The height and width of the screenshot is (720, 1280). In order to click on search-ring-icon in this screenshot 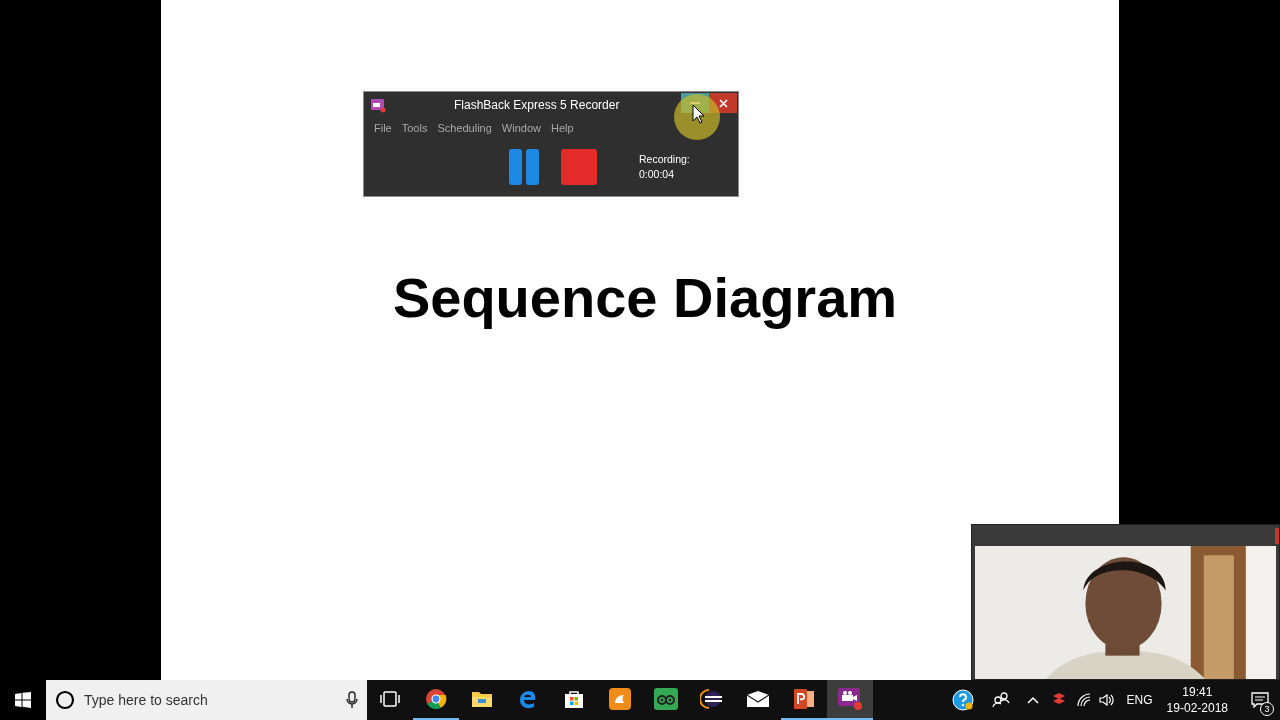, I will do `click(65, 700)`.